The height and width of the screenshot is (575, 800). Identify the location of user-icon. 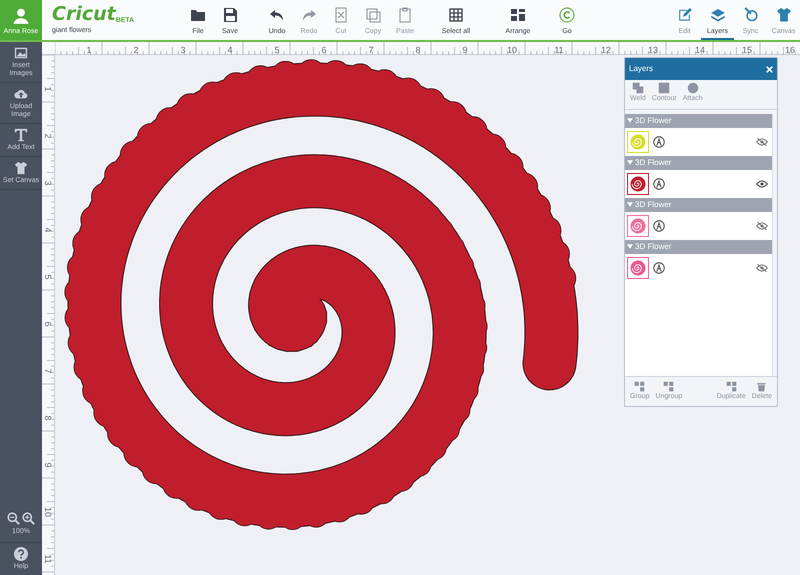
(21, 15).